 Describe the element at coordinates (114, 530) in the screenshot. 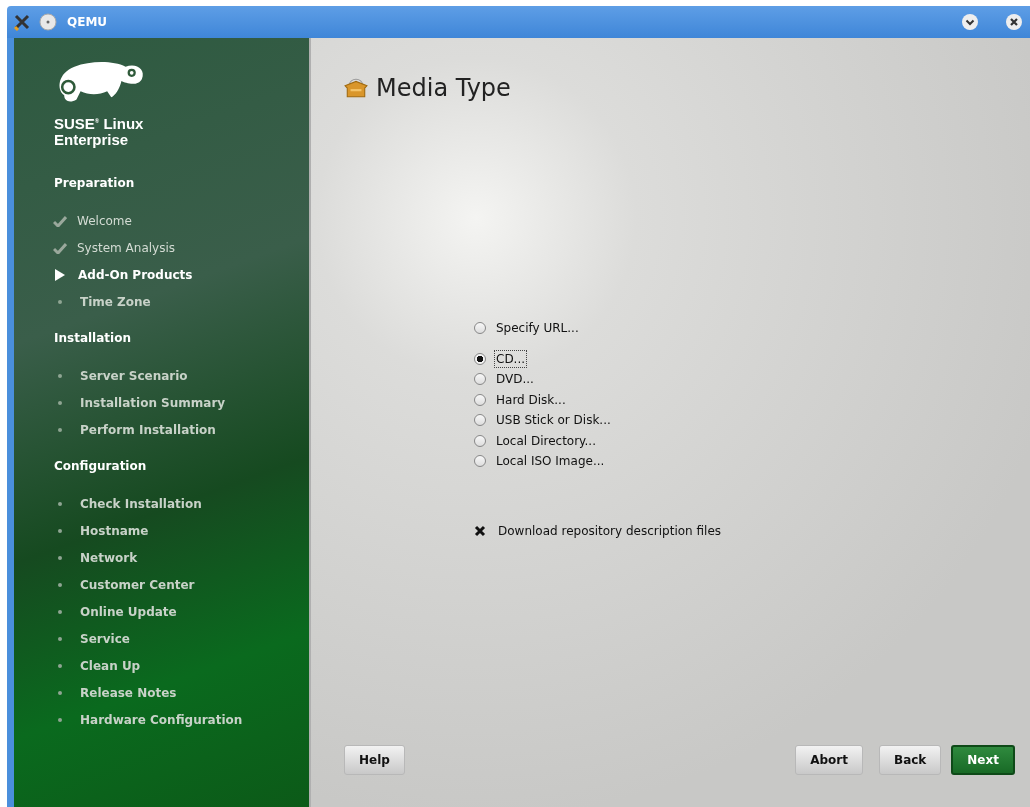

I see `wizard-step: Hostname` at that location.